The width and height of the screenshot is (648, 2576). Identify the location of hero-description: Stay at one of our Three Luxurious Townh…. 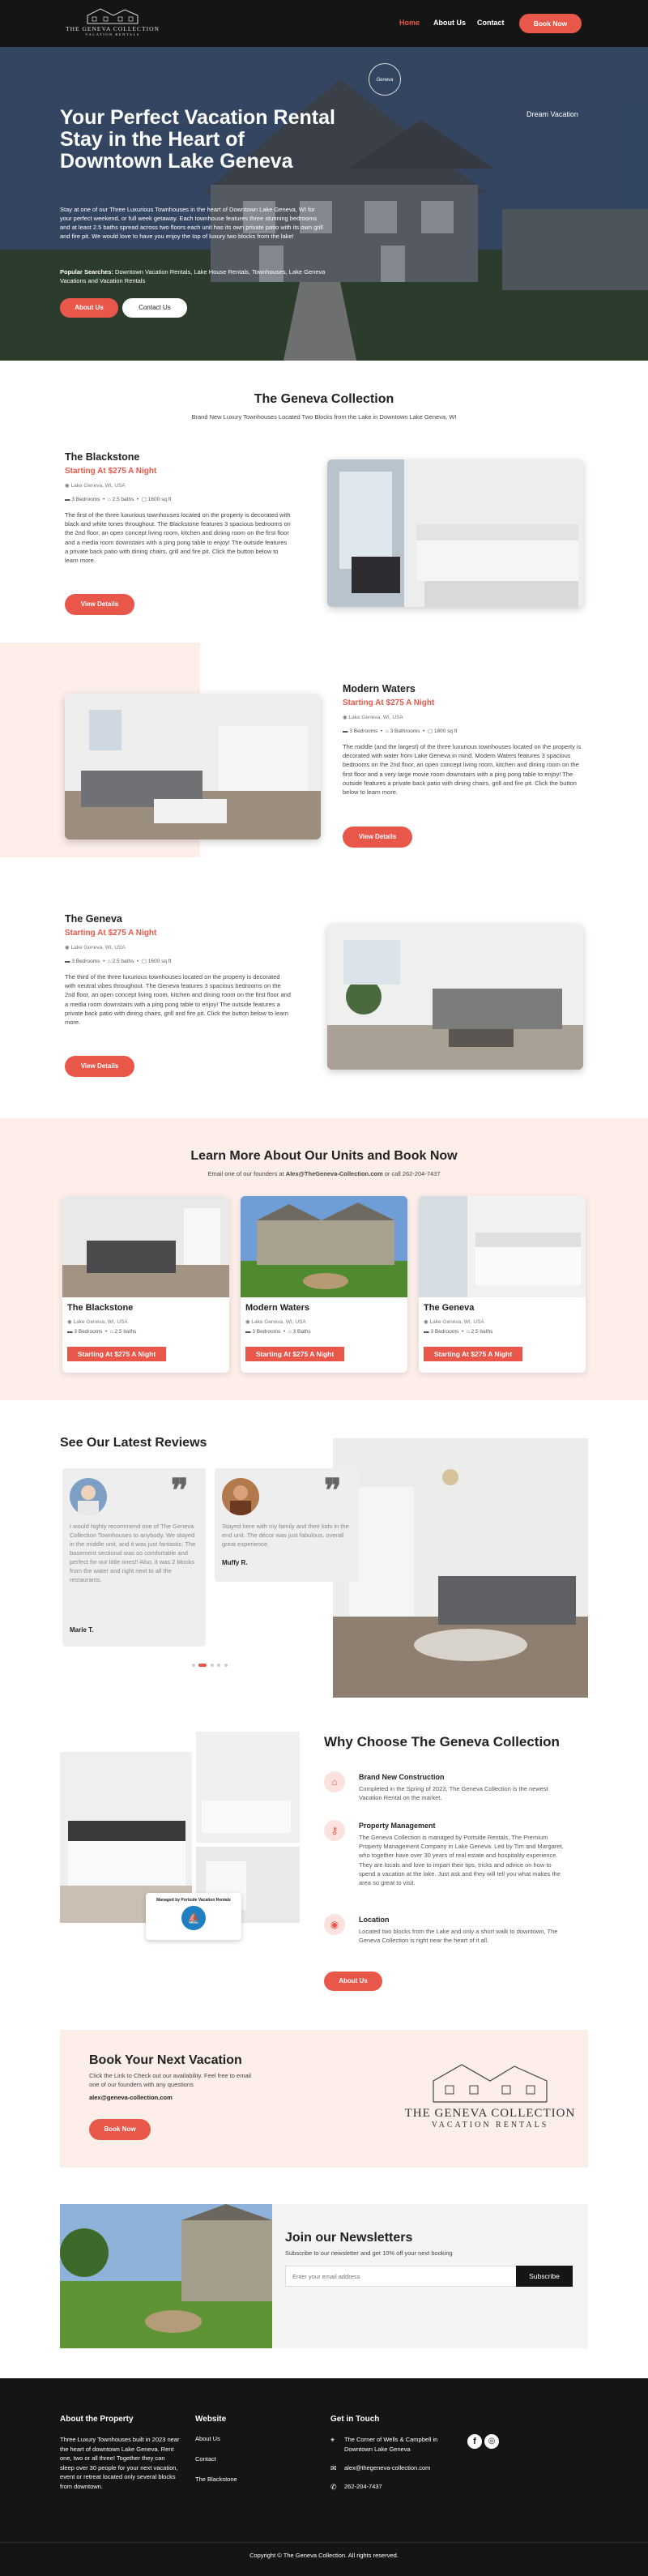
(191, 223).